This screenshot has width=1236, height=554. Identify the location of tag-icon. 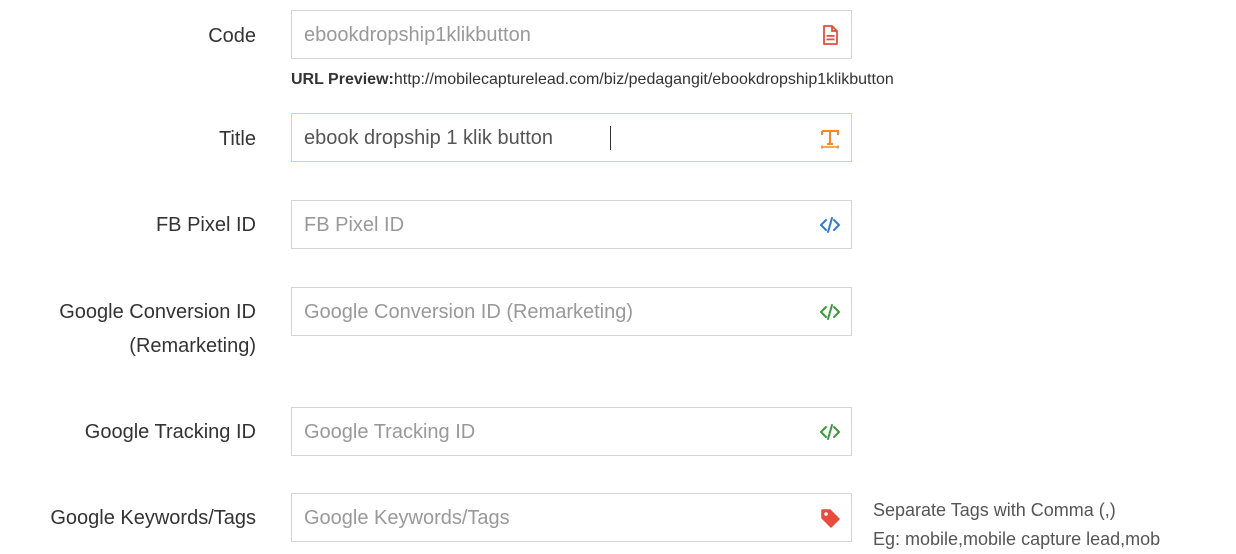
(830, 518).